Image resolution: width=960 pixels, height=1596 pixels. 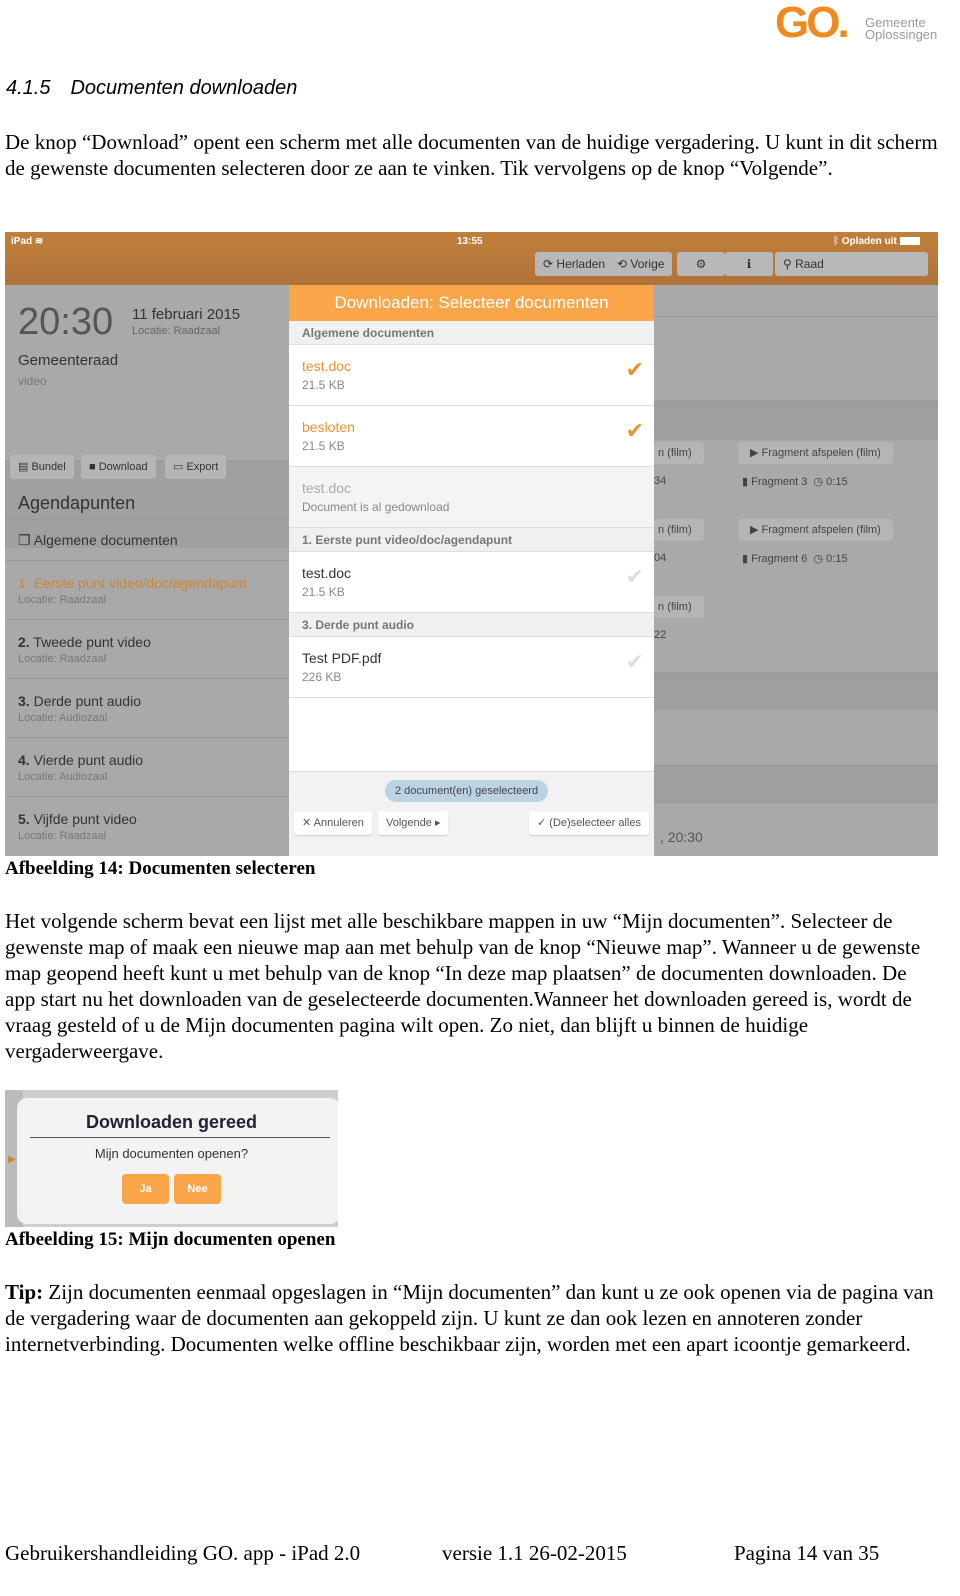 What do you see at coordinates (589, 823) in the screenshot?
I see `toggle-select-all-button: ✓ (De)selecteer alles` at bounding box center [589, 823].